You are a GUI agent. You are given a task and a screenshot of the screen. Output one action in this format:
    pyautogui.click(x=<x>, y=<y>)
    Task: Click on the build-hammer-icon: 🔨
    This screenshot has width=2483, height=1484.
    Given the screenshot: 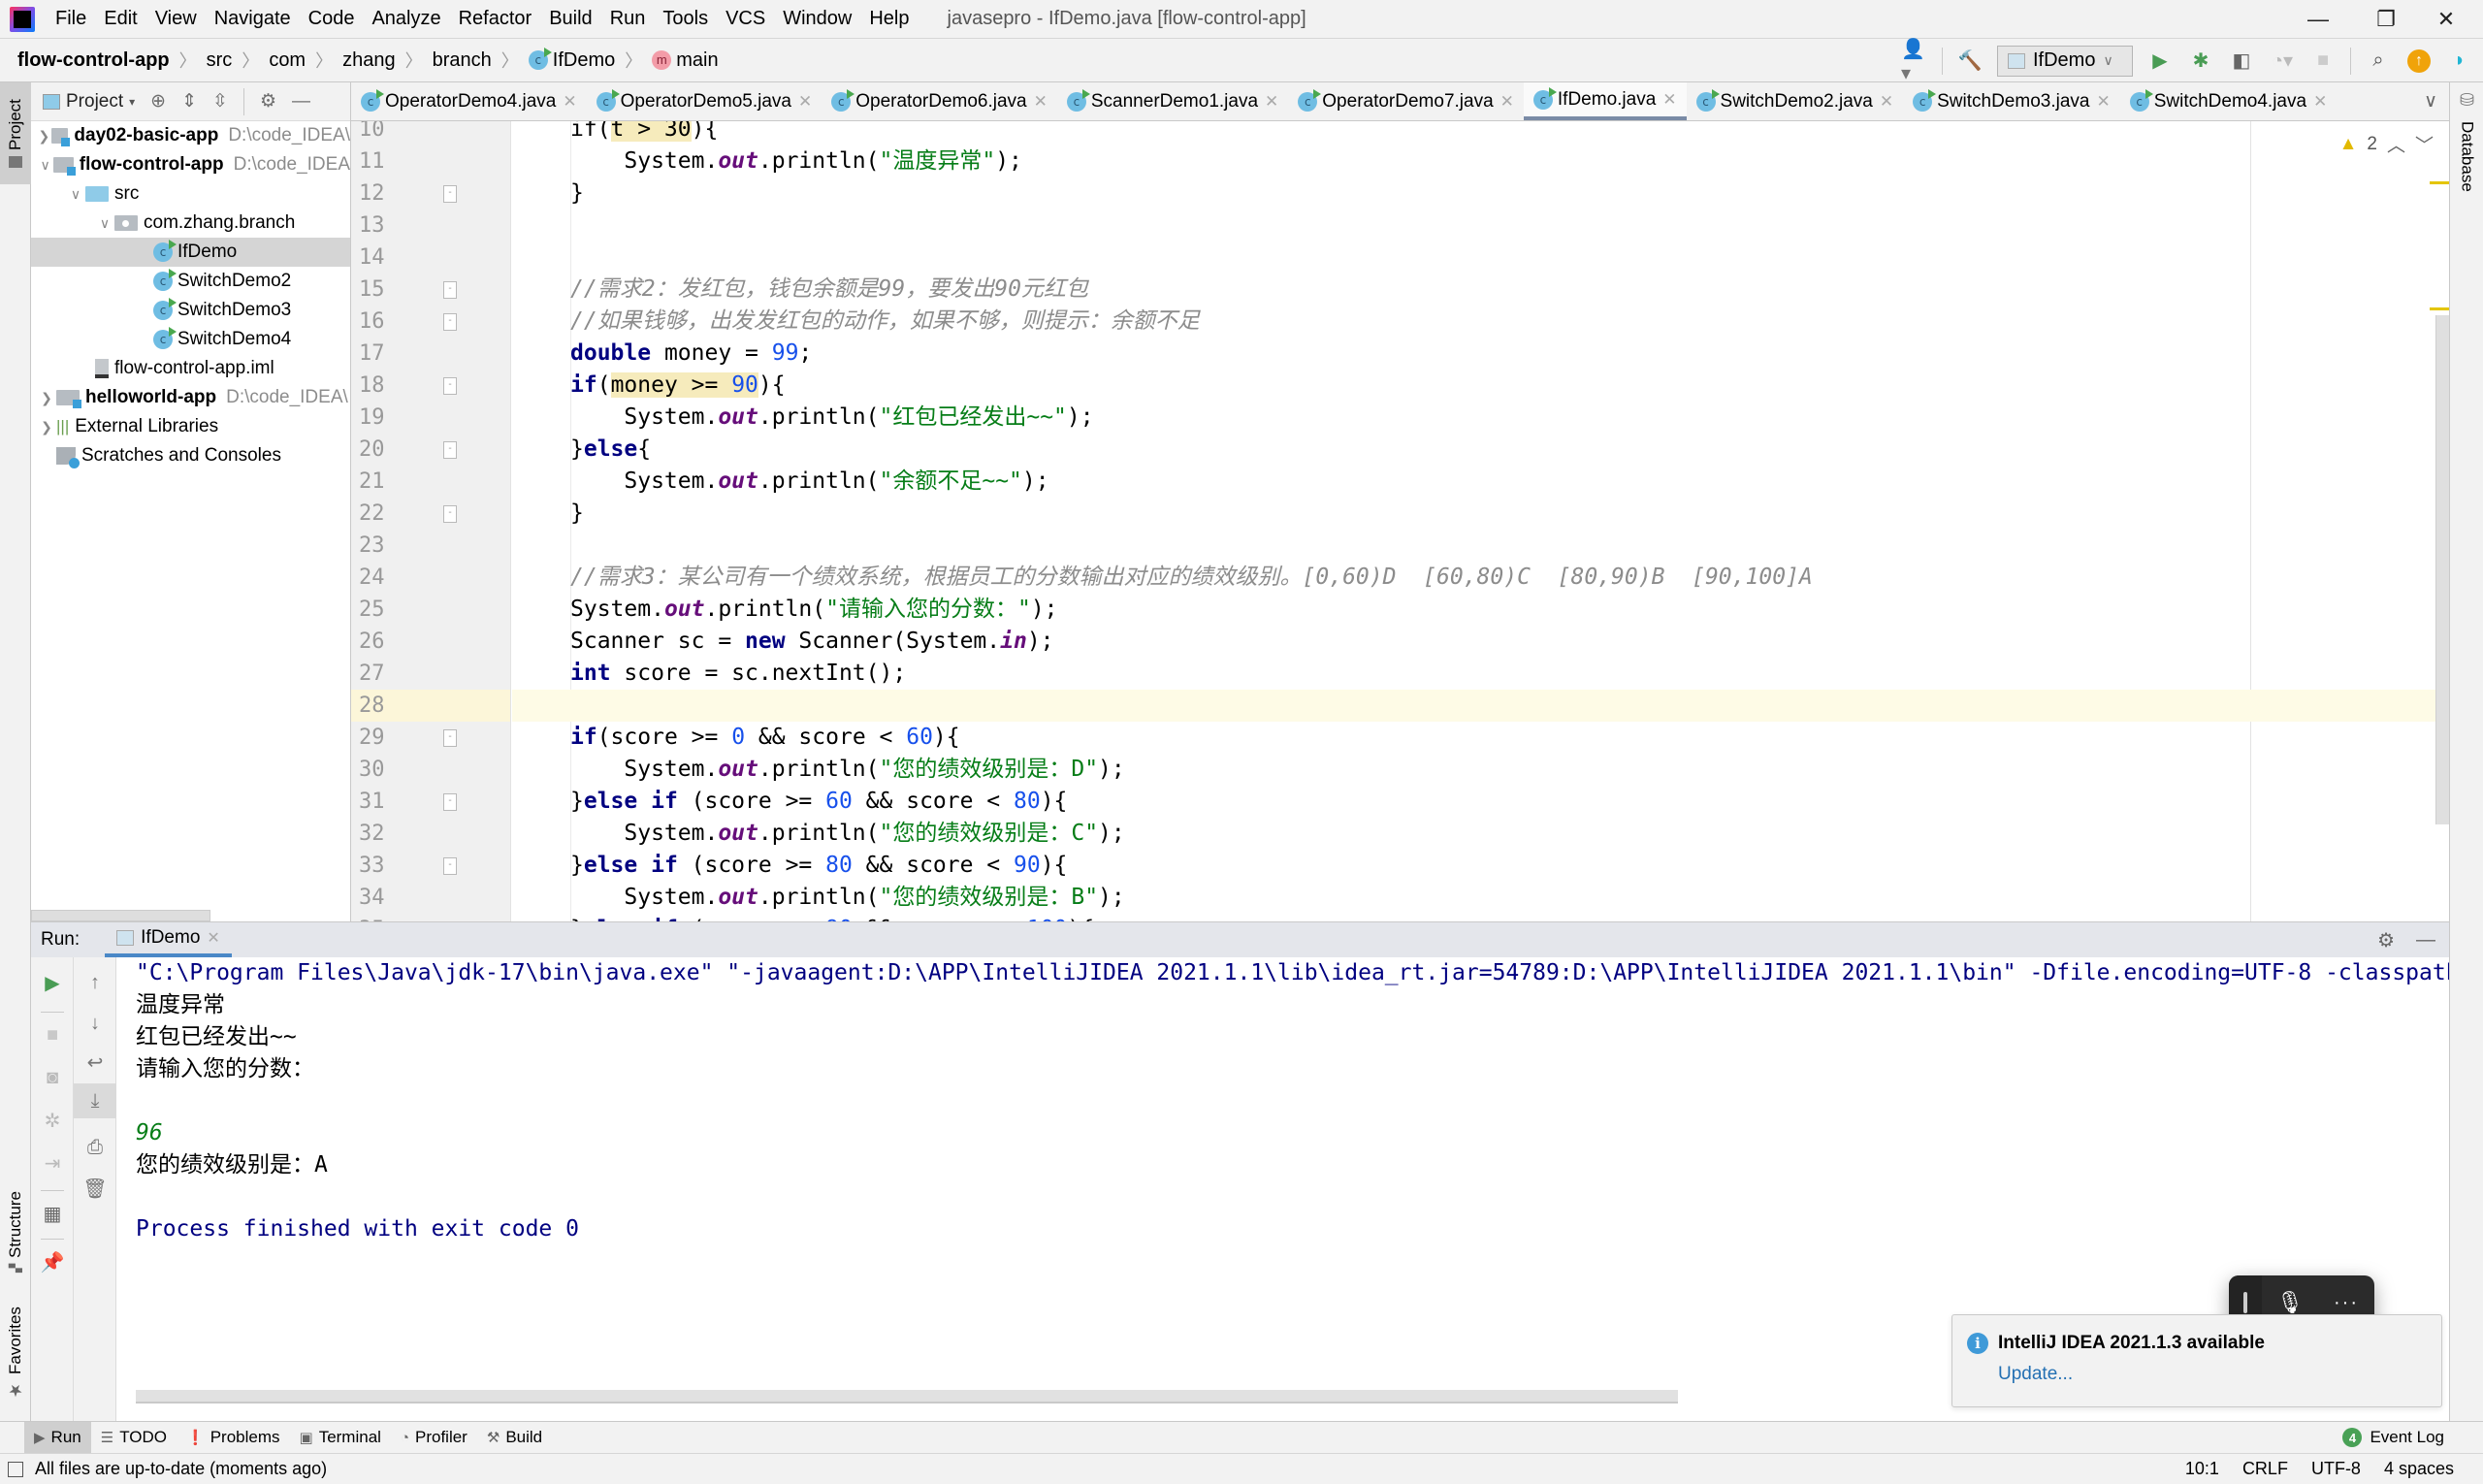 What is the action you would take?
    pyautogui.click(x=1970, y=62)
    